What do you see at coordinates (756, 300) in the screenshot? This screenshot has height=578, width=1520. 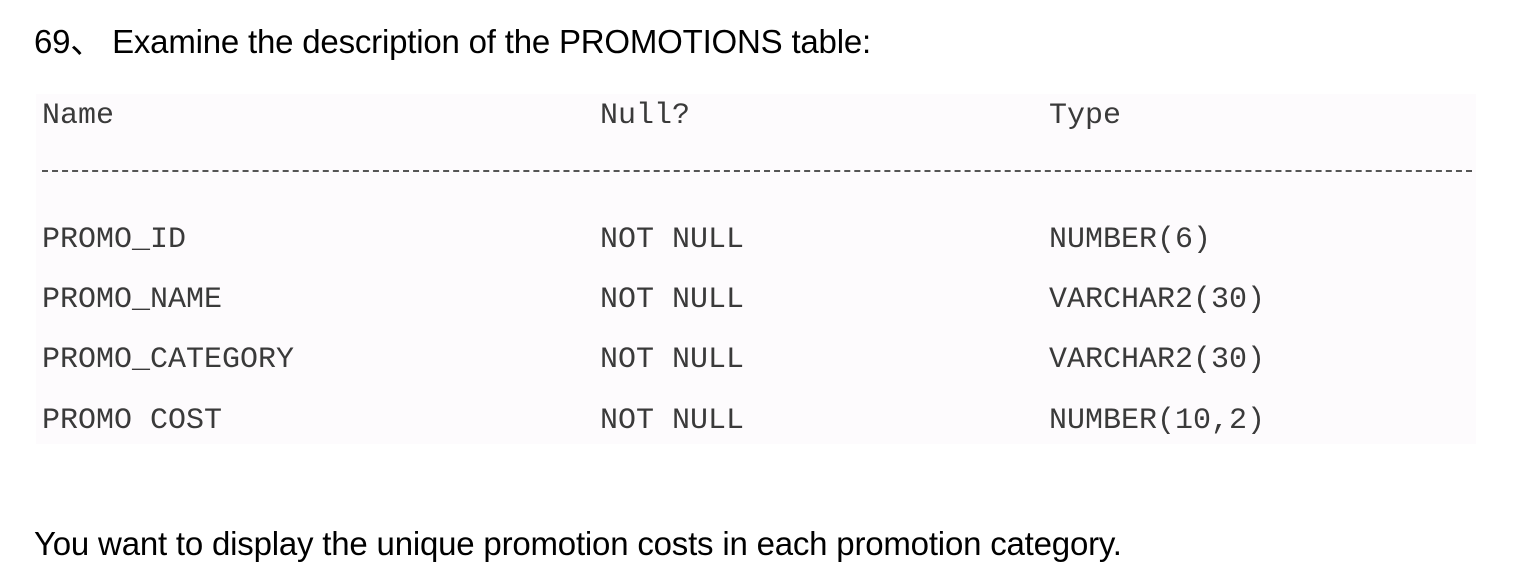 I see `table-row: PROMO_NAME NOT NULL VARCHAR2(30)` at bounding box center [756, 300].